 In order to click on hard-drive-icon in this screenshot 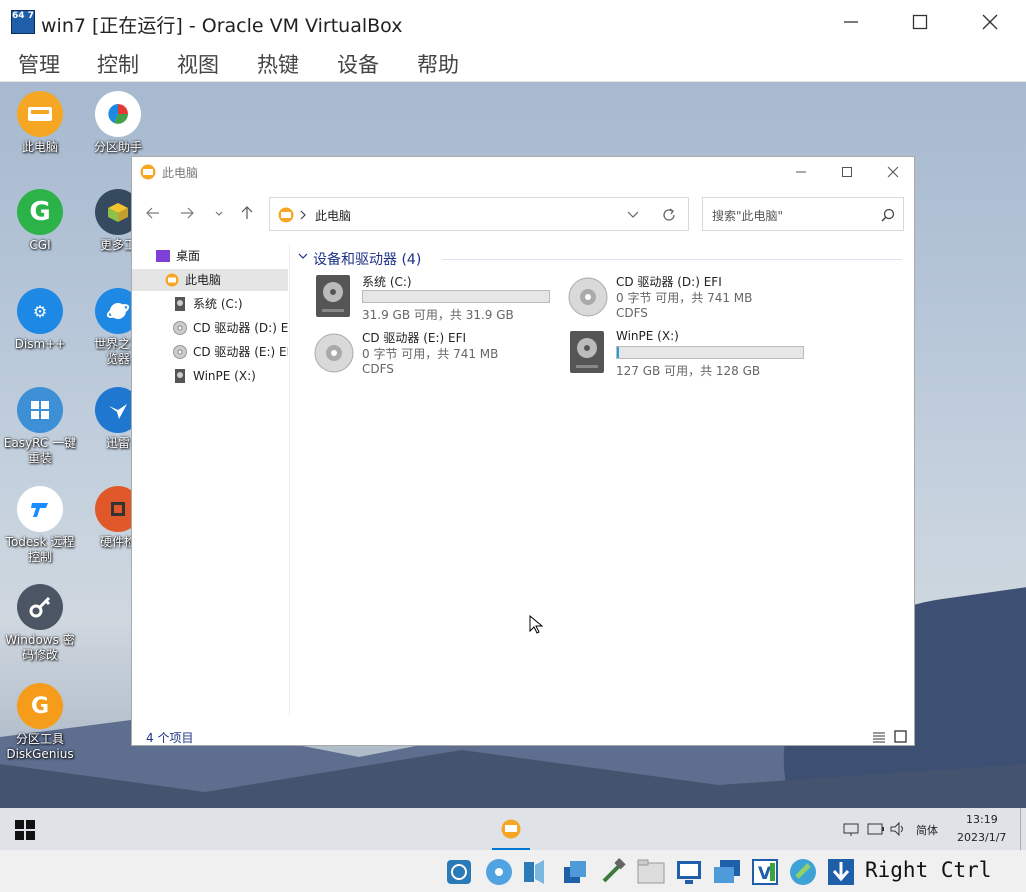, I will do `click(180, 376)`.